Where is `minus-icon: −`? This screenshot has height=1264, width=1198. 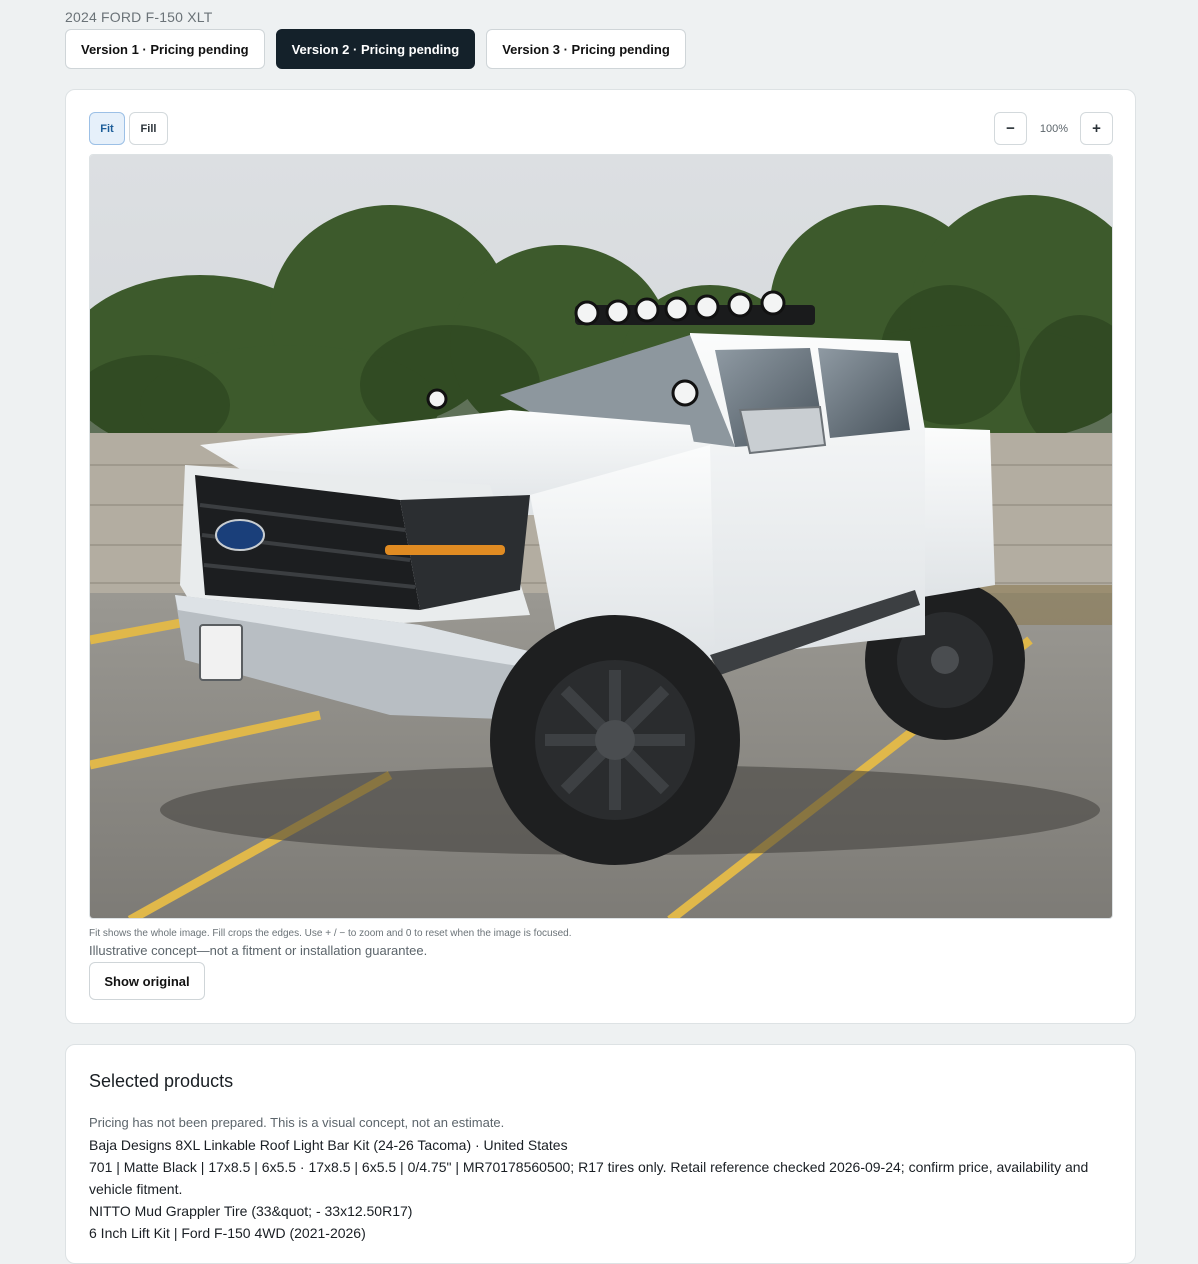 minus-icon: − is located at coordinates (1010, 128).